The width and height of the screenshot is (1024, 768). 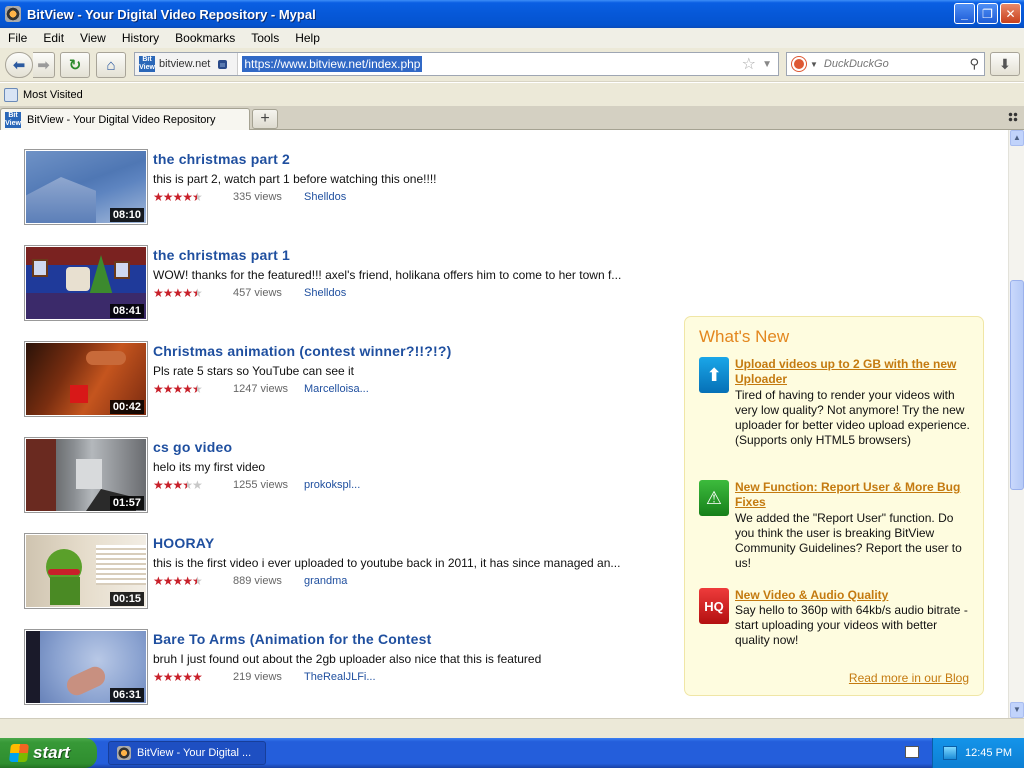 I want to click on start-button: start, so click(x=48, y=753).